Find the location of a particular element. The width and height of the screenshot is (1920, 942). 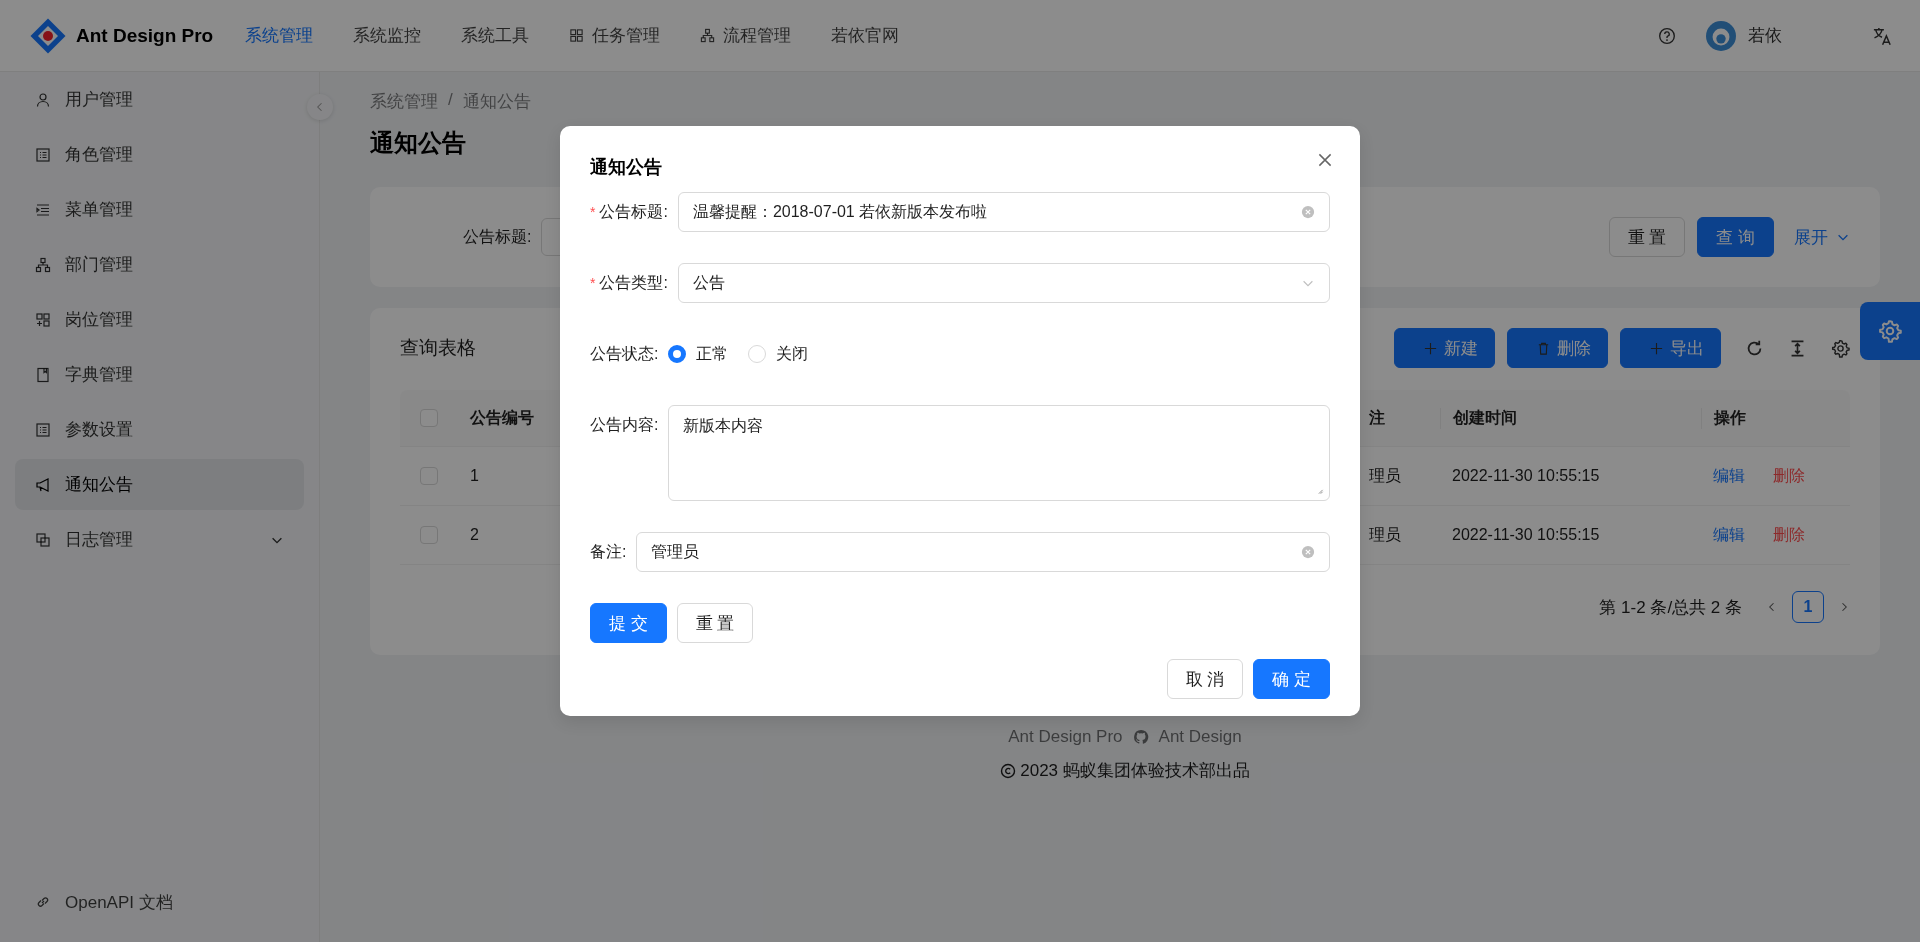

field-label: 公告类型: is located at coordinates (633, 282).